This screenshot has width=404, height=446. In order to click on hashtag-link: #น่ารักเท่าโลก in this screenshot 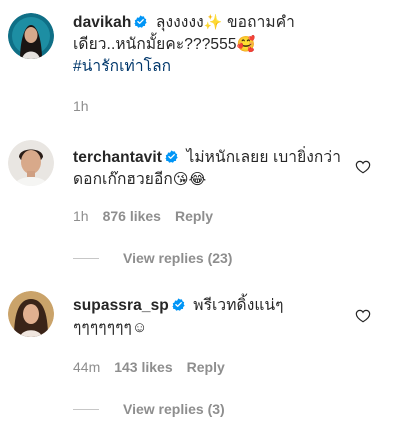, I will do `click(122, 66)`.